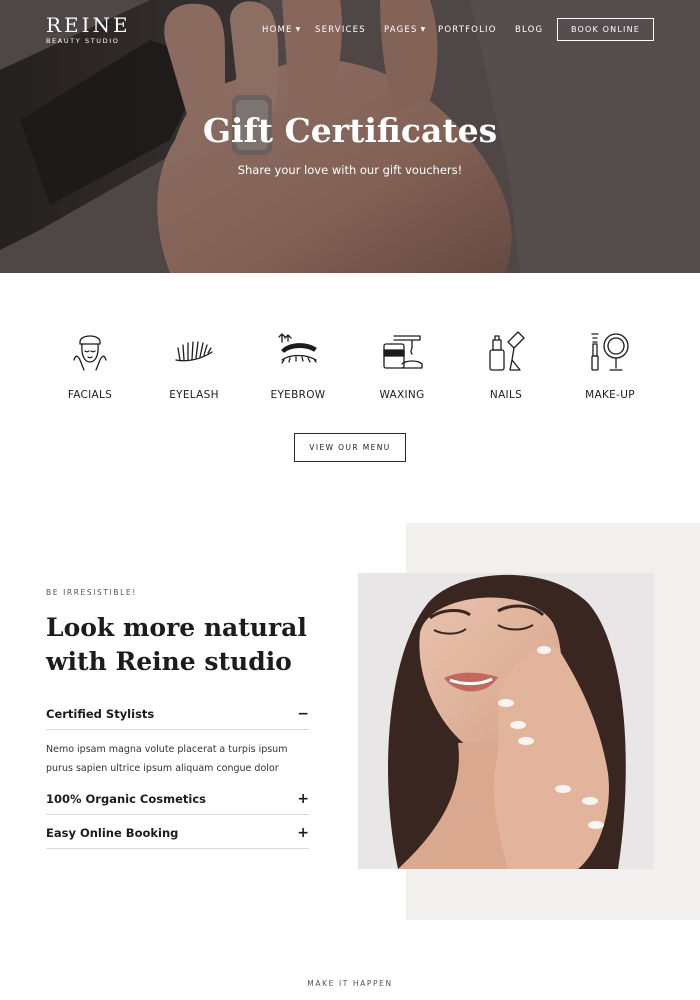  What do you see at coordinates (350, 983) in the screenshot?
I see `next-section-eyebrow: MAKE IT HAPPEN` at bounding box center [350, 983].